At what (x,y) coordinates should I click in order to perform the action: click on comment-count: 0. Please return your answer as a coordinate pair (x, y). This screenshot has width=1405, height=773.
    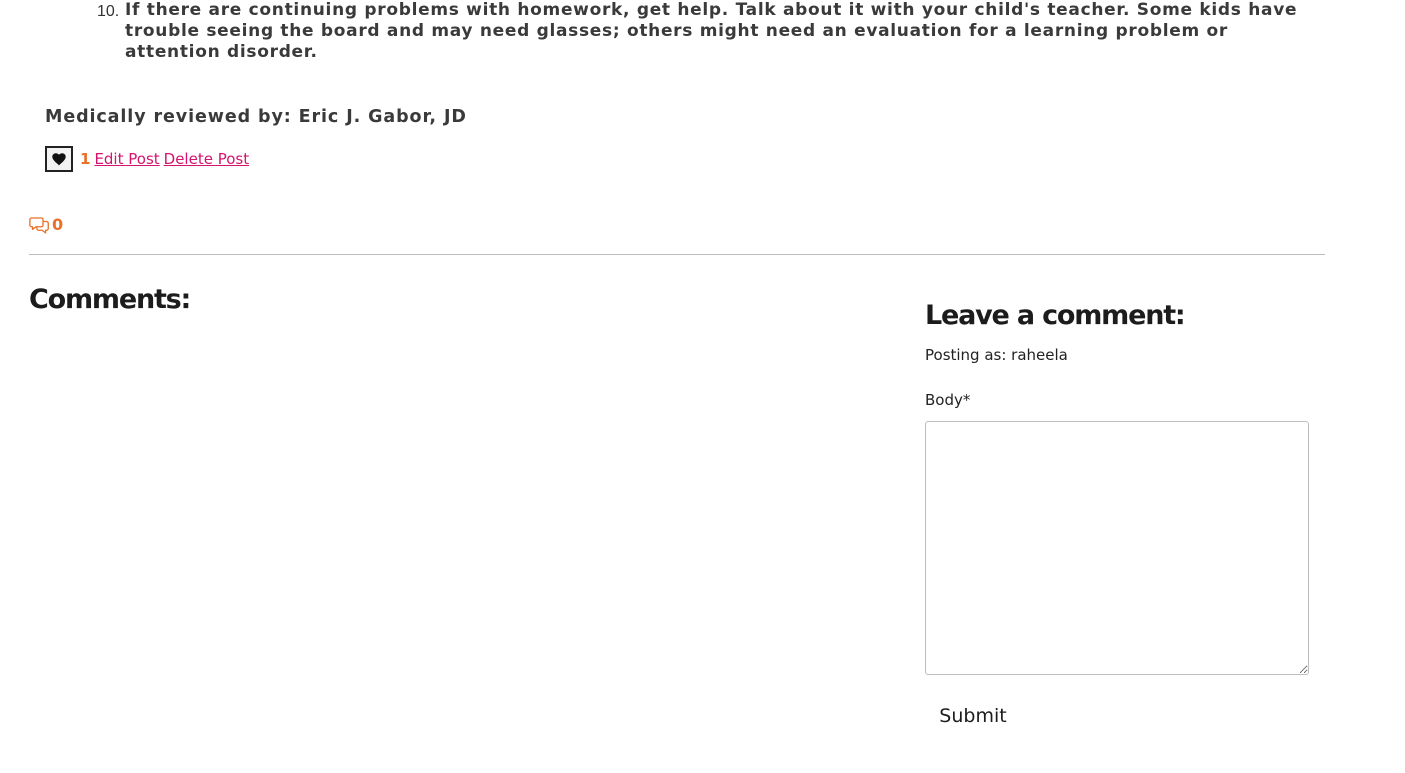
    Looking at the image, I should click on (46, 224).